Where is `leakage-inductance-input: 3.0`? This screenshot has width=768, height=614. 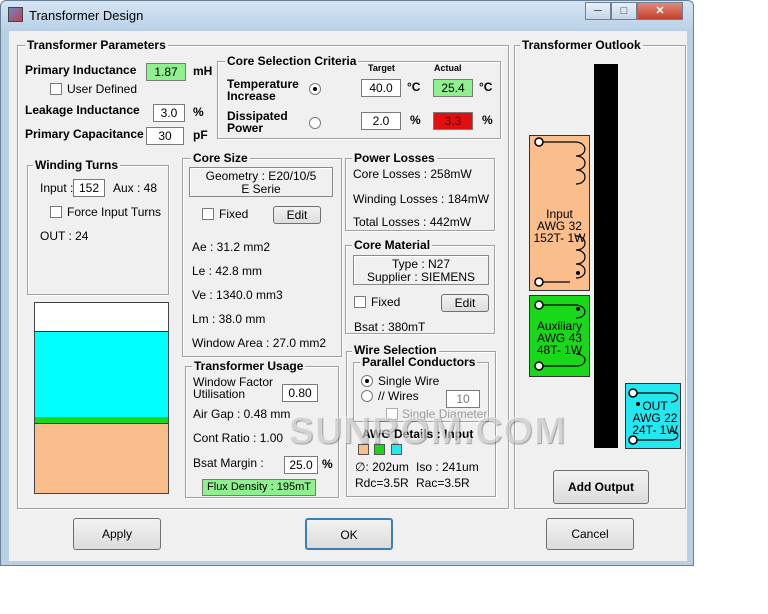 leakage-inductance-input: 3.0 is located at coordinates (169, 113).